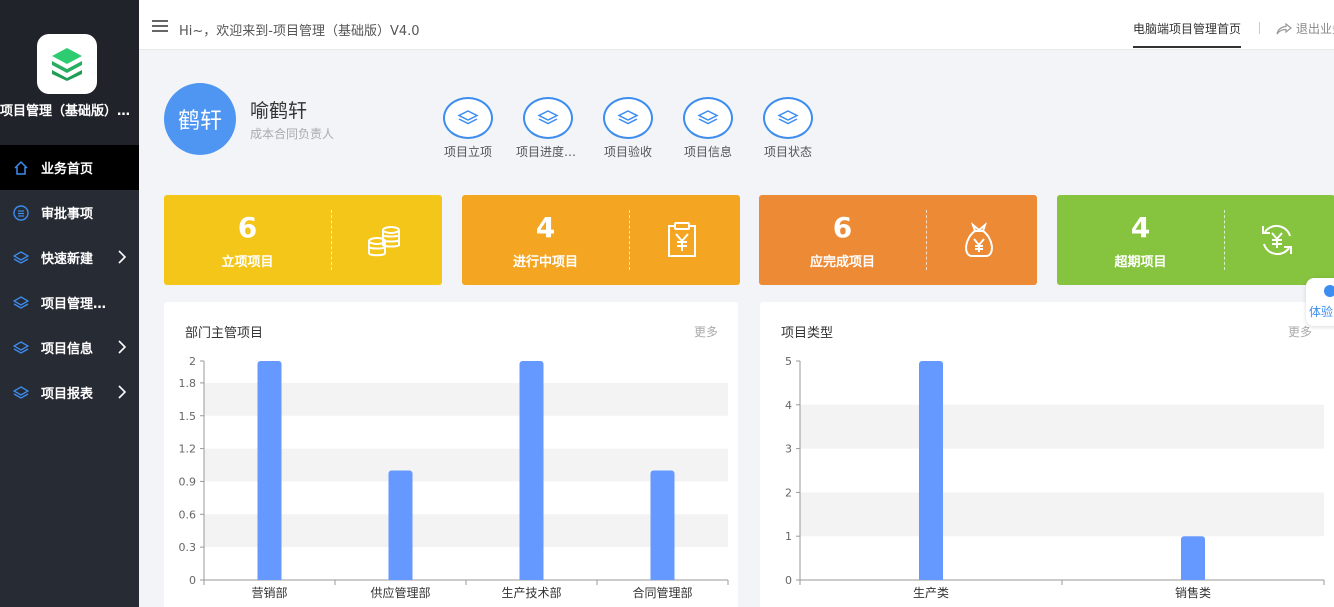  What do you see at coordinates (188, 547) in the screenshot?
I see `y-tick-label: 0.3` at bounding box center [188, 547].